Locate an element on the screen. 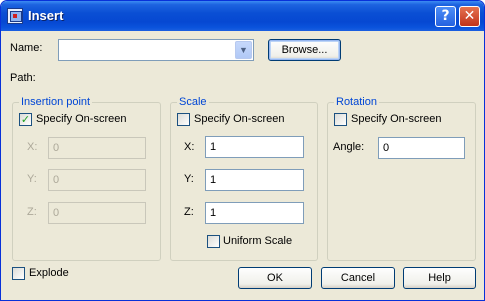 This screenshot has width=485, height=301. cancel-button: Cancel is located at coordinates (358, 278).